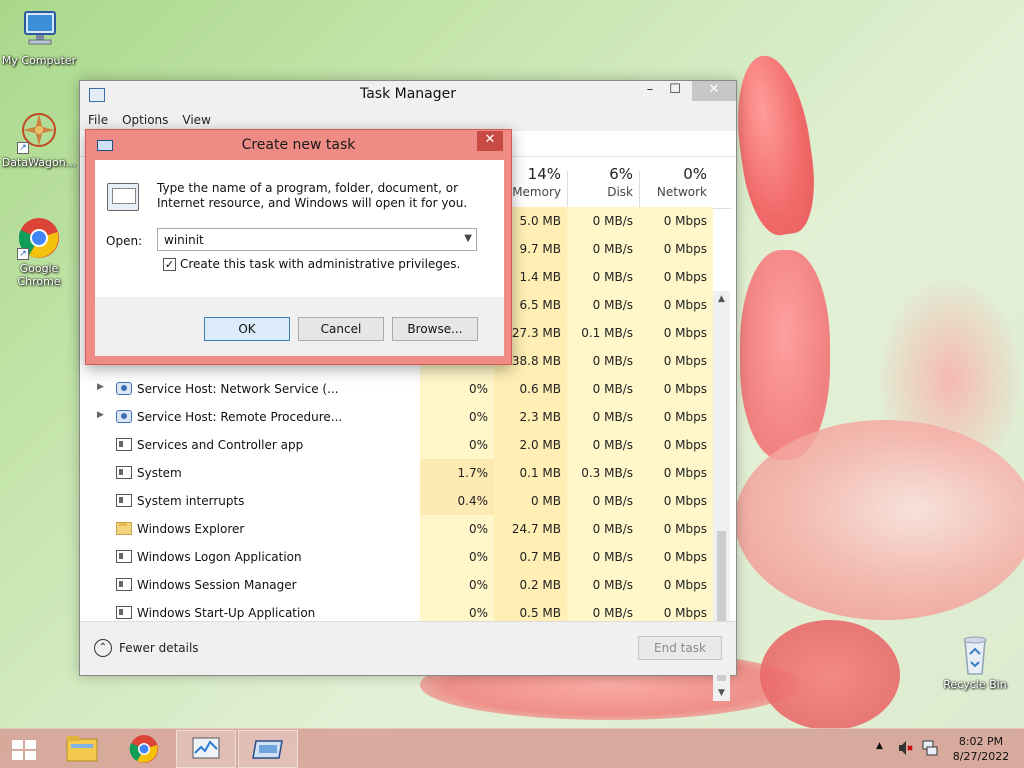 Image resolution: width=1024 pixels, height=768 pixels. I want to click on computer-icon, so click(39, 30).